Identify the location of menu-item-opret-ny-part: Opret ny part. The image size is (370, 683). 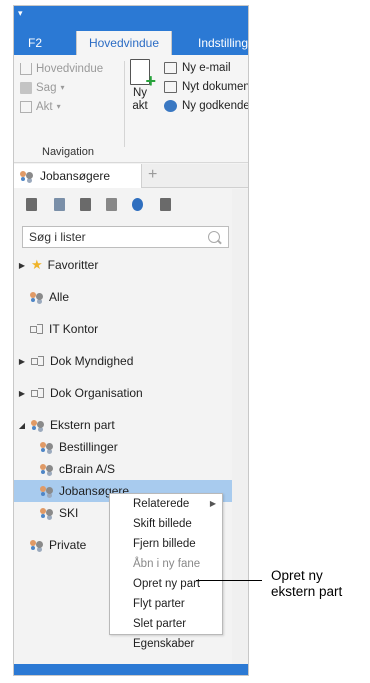
(166, 584).